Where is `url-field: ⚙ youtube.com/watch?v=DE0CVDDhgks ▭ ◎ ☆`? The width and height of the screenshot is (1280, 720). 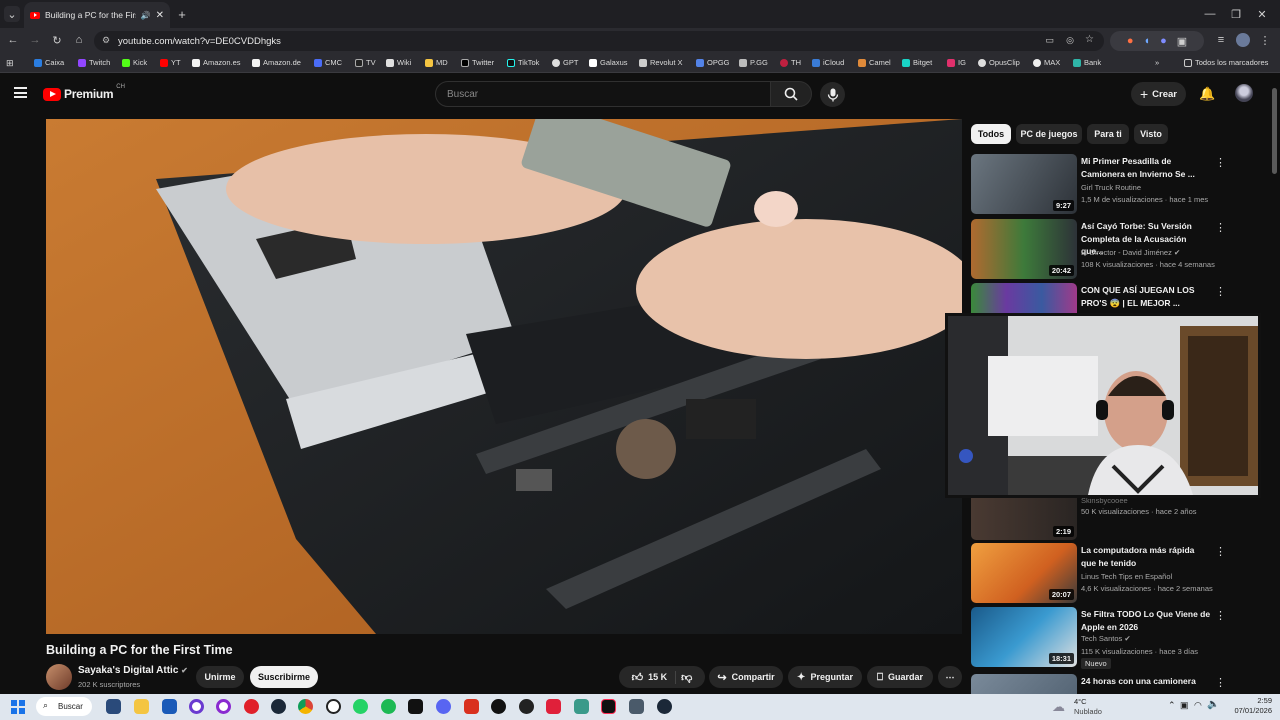 url-field: ⚙ youtube.com/watch?v=DE0CVDDhgks ▭ ◎ ☆ is located at coordinates (599, 41).